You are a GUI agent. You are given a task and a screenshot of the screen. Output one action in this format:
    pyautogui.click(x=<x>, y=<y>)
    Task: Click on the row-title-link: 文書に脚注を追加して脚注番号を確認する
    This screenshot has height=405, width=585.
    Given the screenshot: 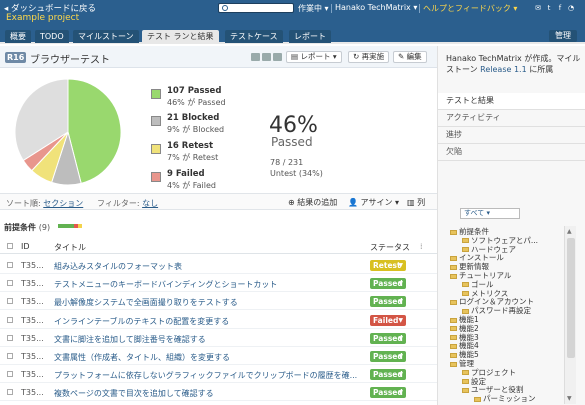 What is the action you would take?
    pyautogui.click(x=206, y=339)
    